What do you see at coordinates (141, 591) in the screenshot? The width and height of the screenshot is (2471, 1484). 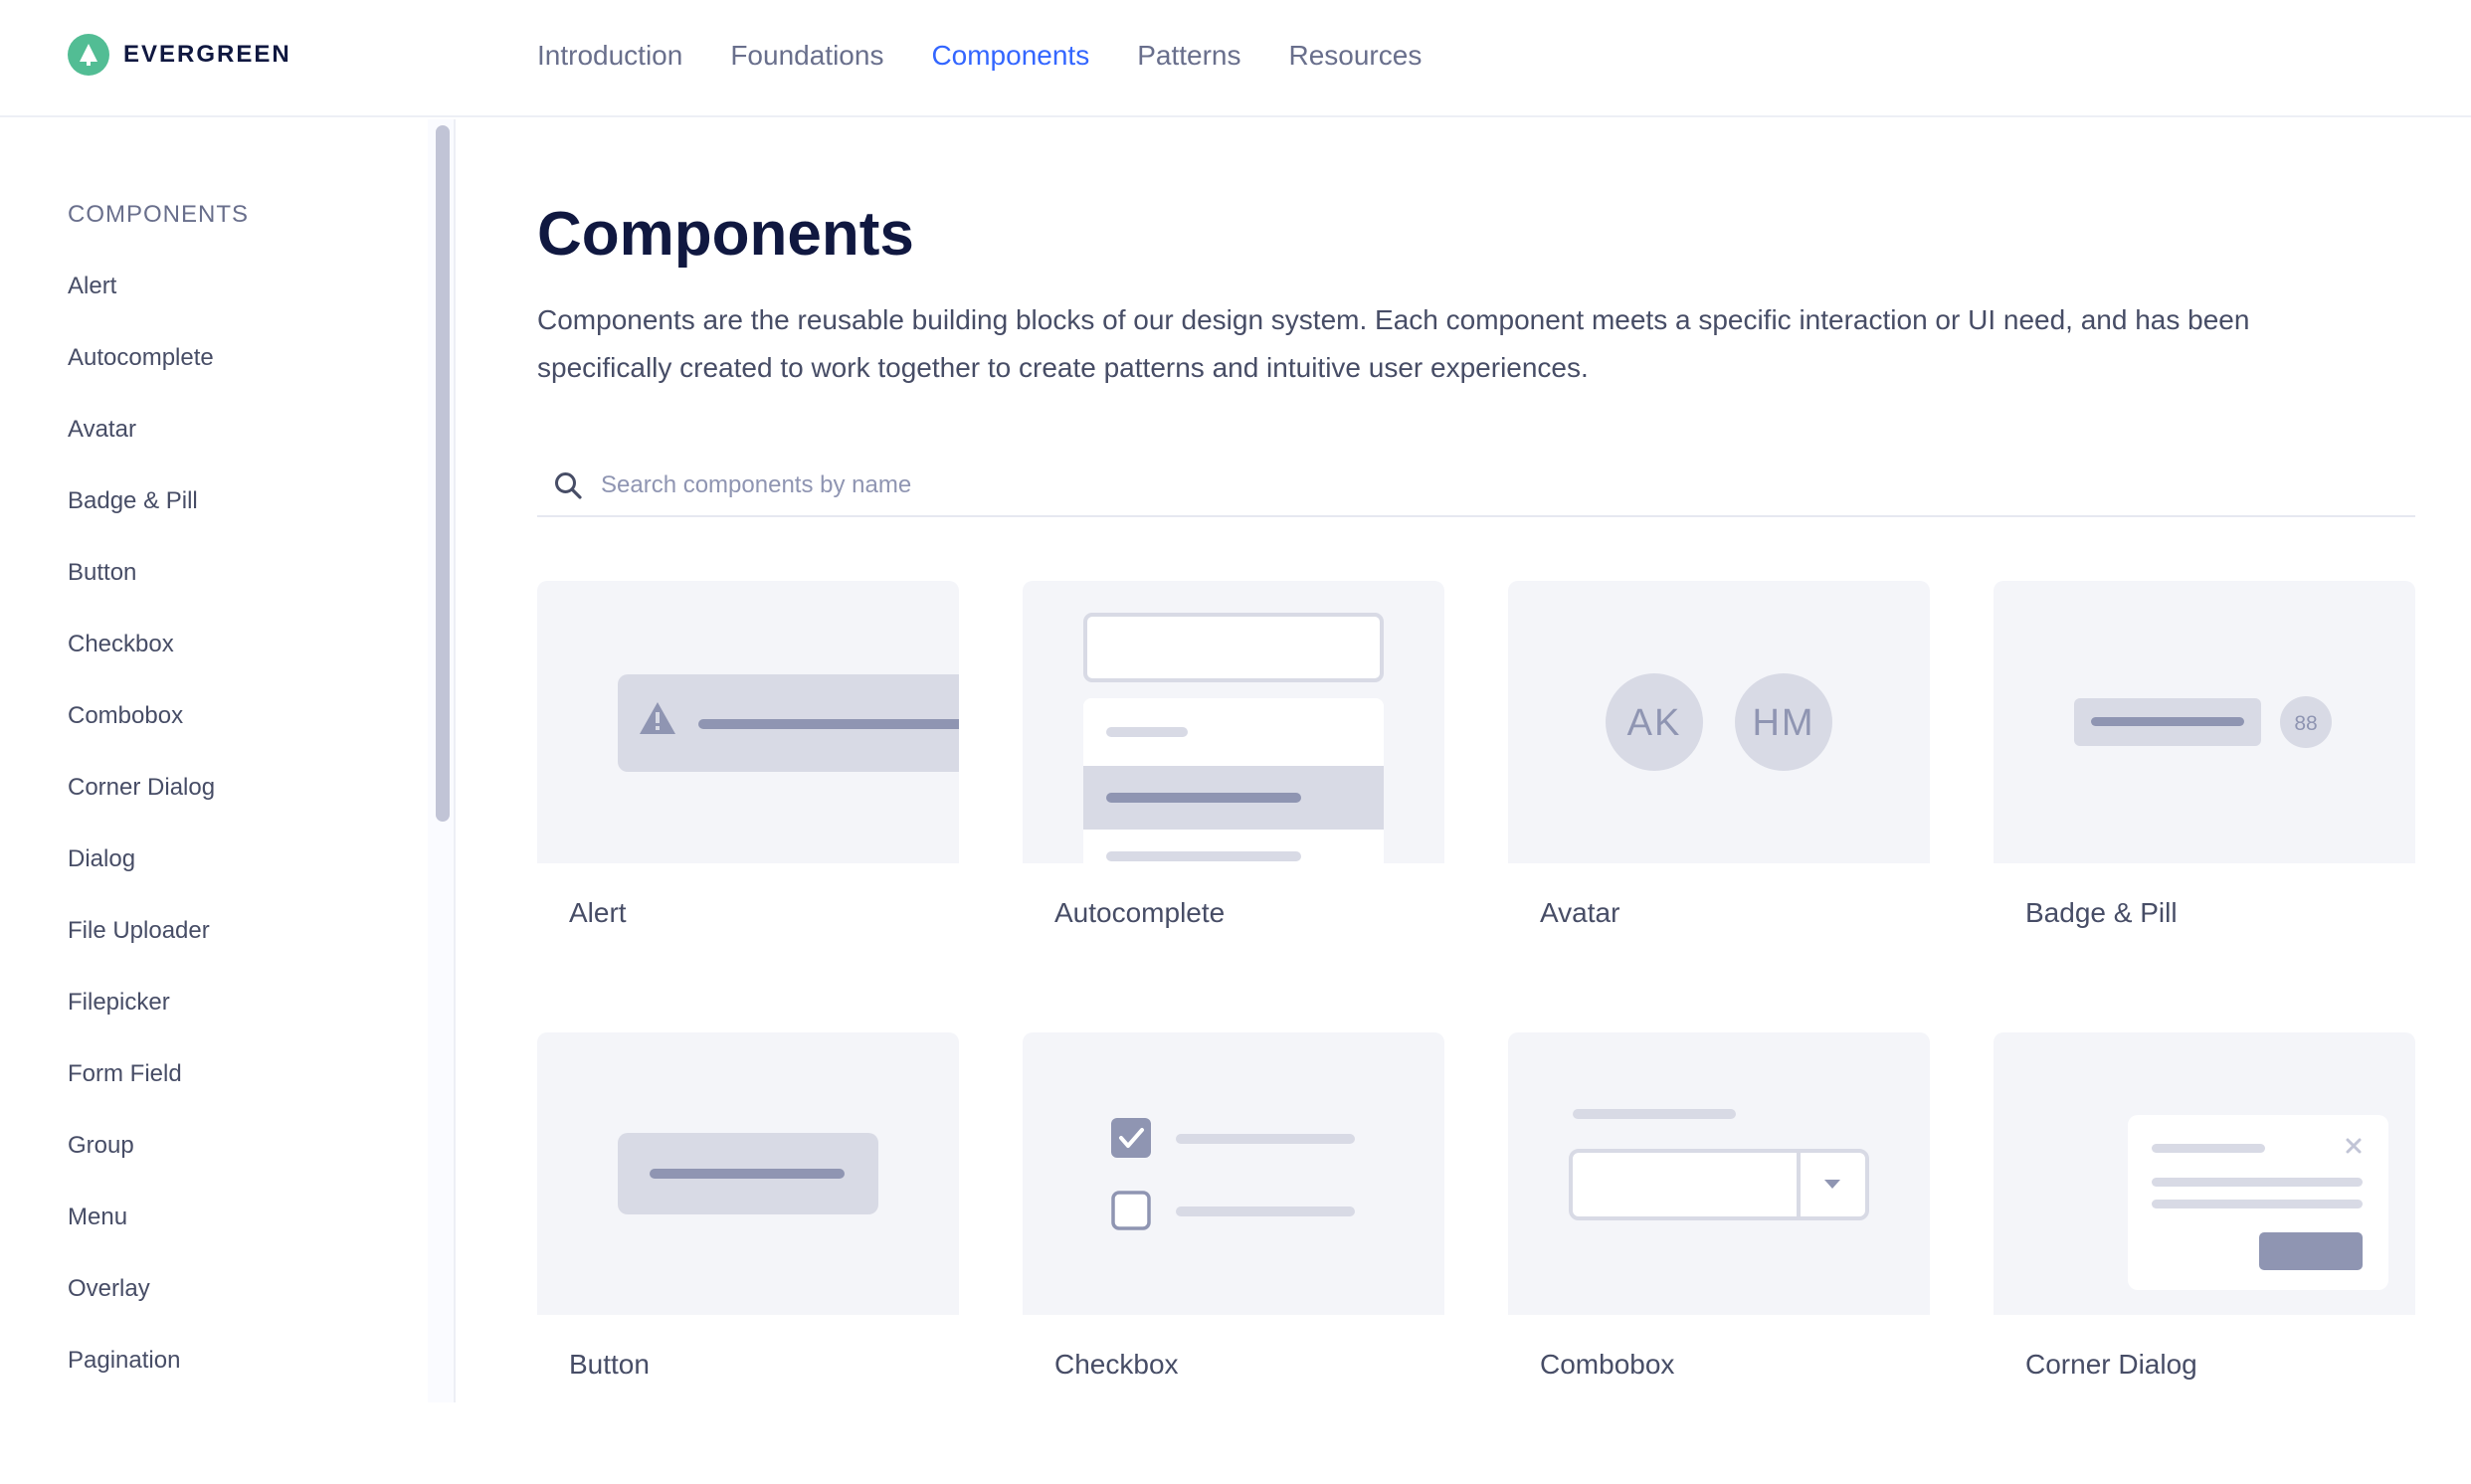 I see `sidebar-item-button: Button` at bounding box center [141, 591].